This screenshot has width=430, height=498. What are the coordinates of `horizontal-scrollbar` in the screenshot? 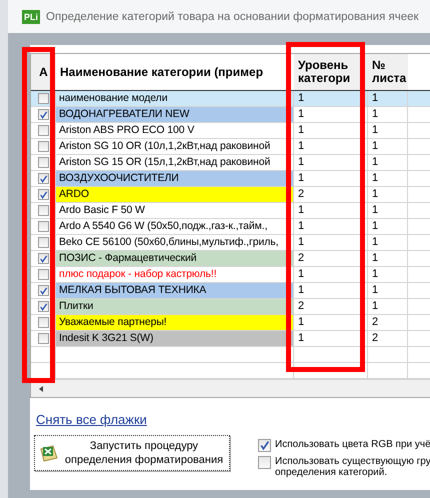 It's located at (230, 388).